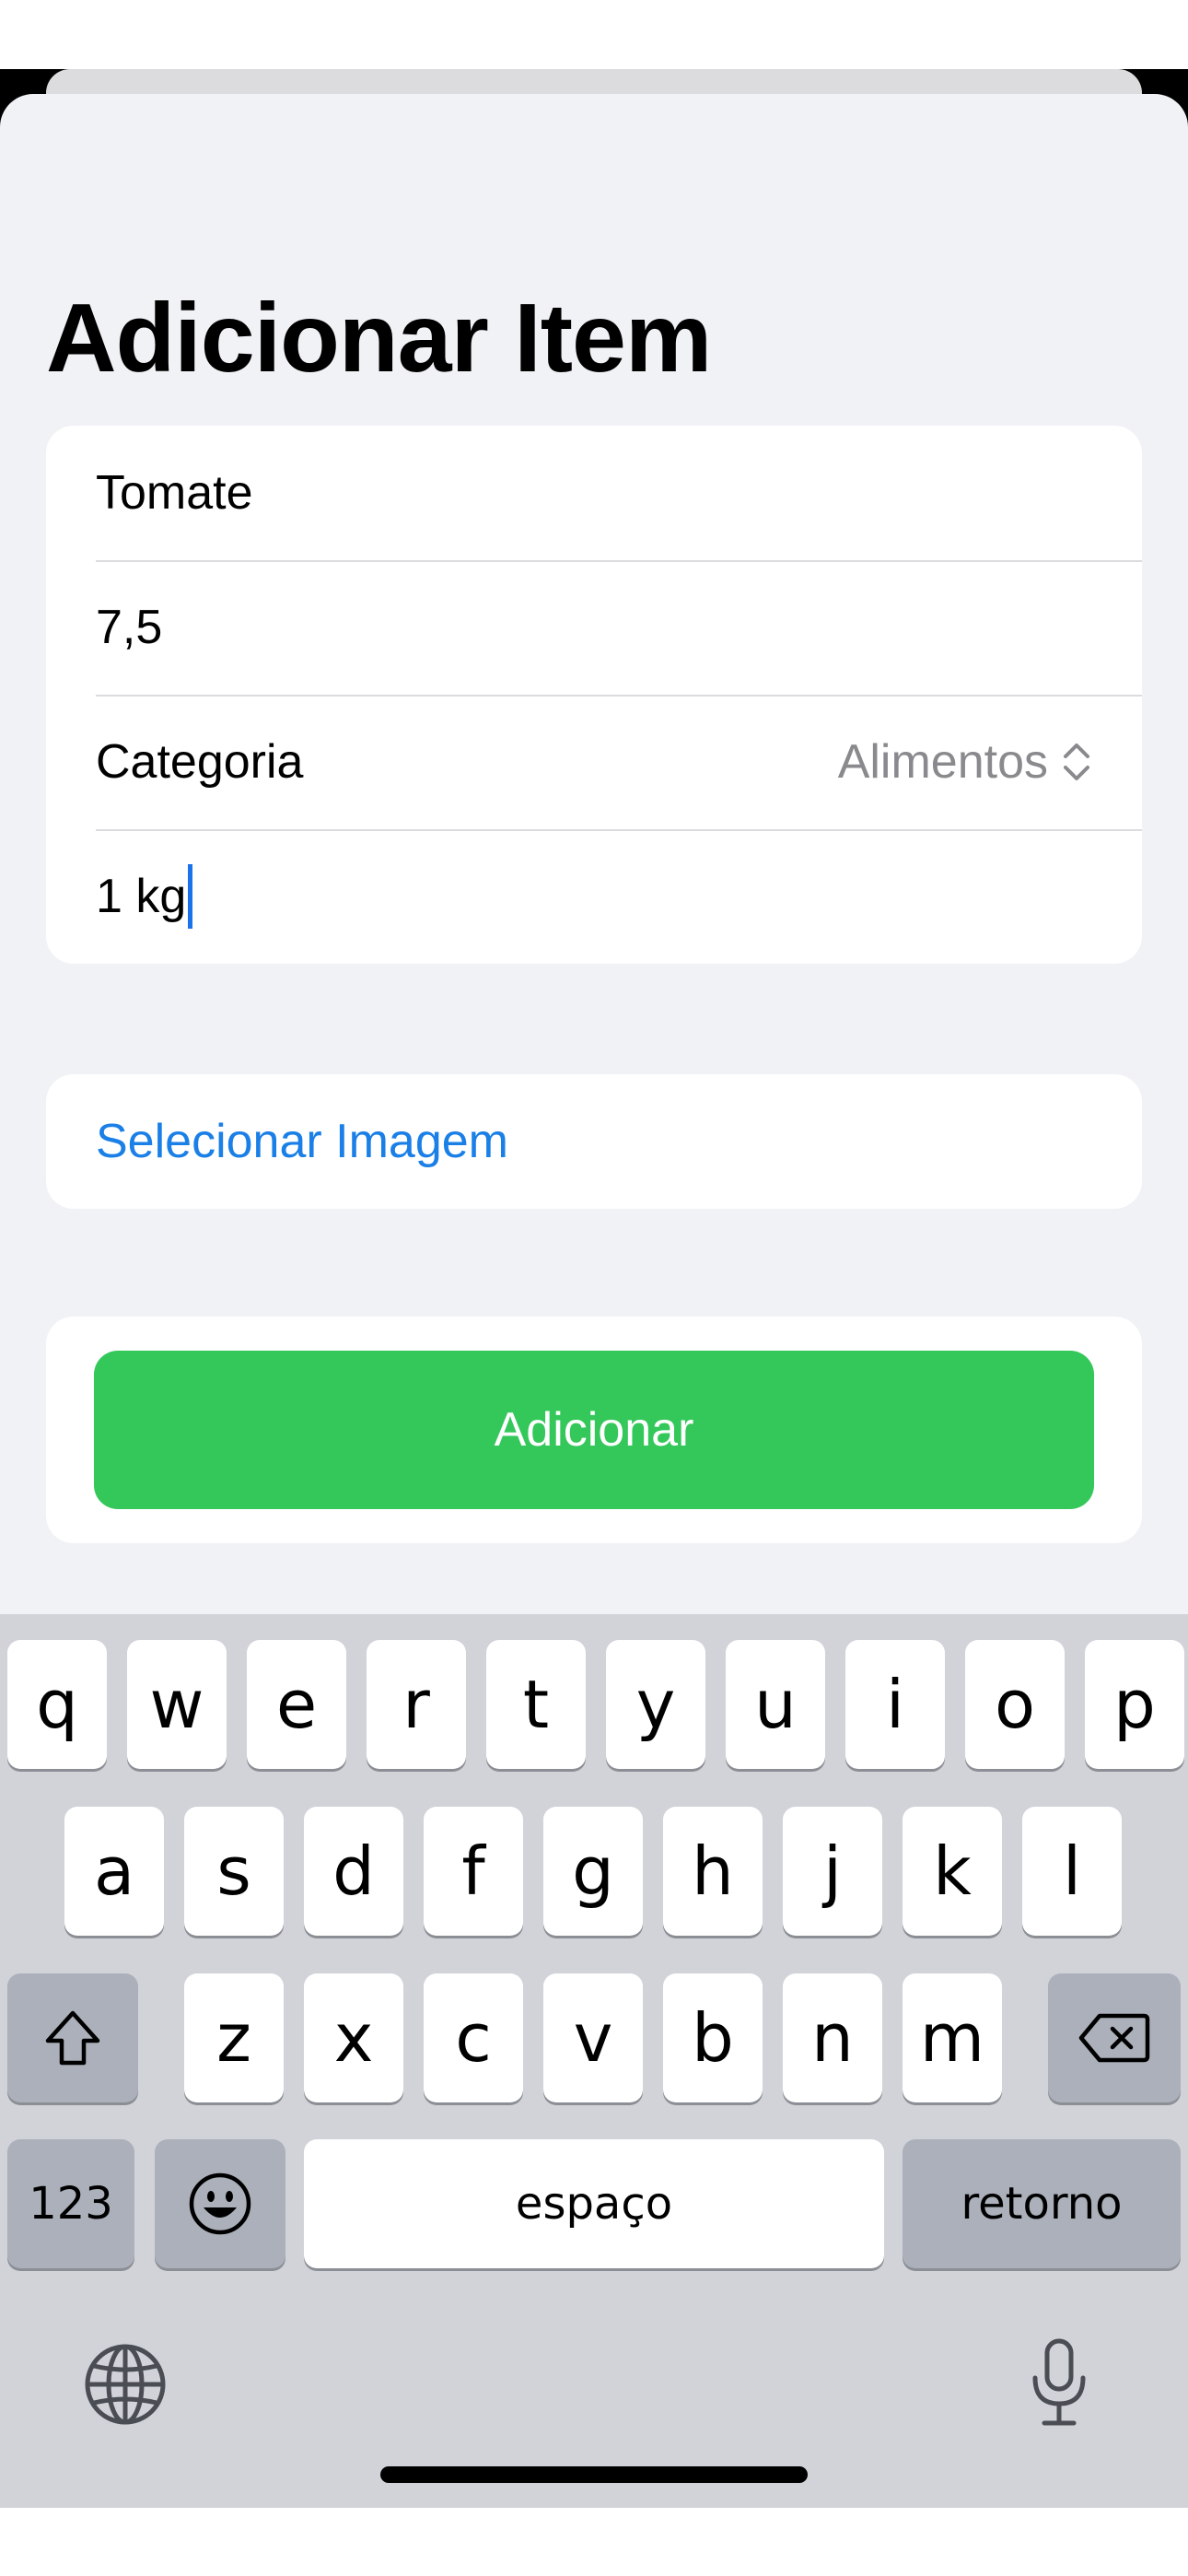  I want to click on key-r: r, so click(416, 1704).